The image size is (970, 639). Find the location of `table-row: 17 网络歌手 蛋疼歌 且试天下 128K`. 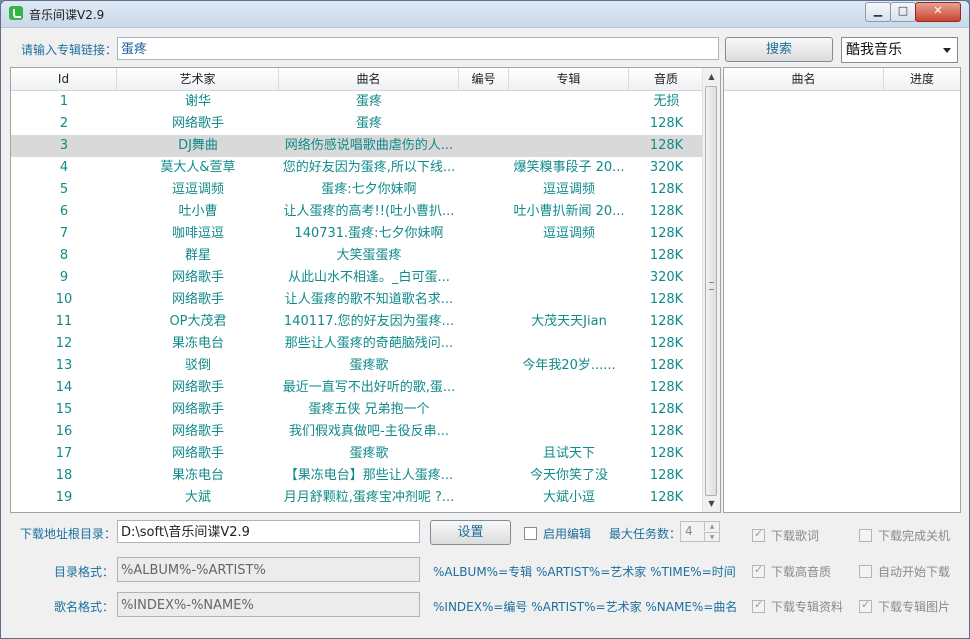

table-row: 17 网络歌手 蛋疼歌 且试天下 128K is located at coordinates (357, 454).